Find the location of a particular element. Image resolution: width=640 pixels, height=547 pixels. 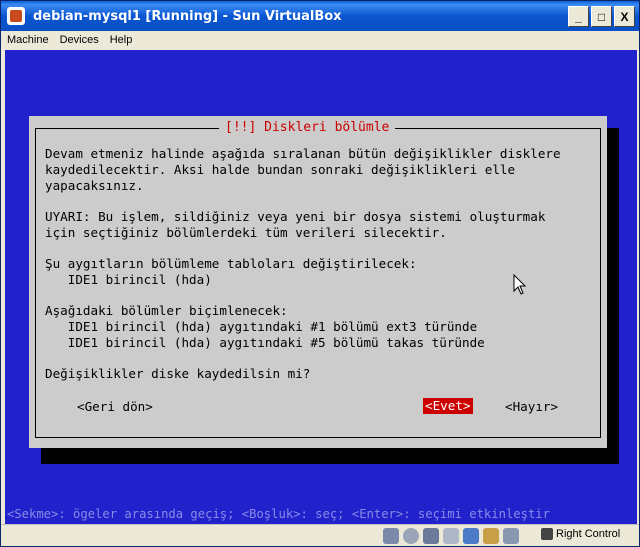

close-button: X is located at coordinates (624, 16).